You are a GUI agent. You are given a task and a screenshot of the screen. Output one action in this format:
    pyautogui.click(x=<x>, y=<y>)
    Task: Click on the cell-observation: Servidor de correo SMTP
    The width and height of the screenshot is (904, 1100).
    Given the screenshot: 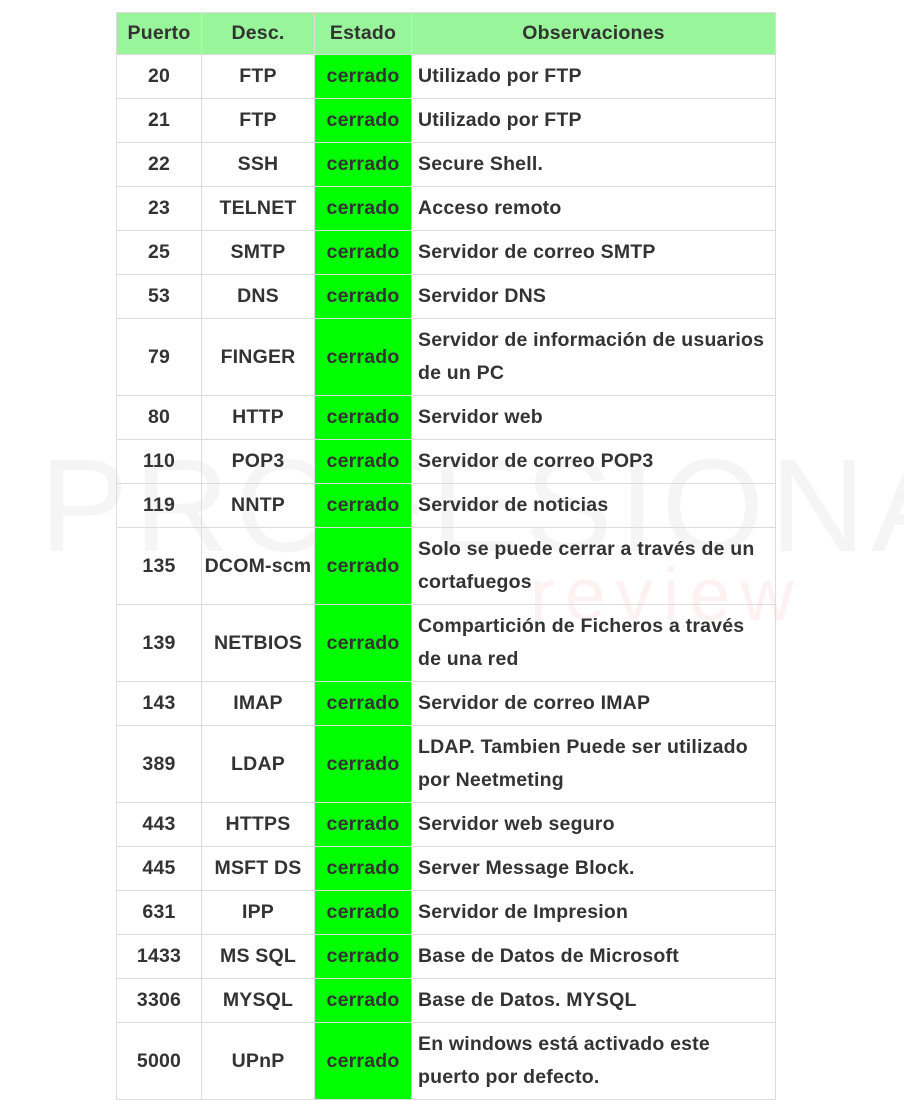 What is the action you would take?
    pyautogui.click(x=593, y=252)
    